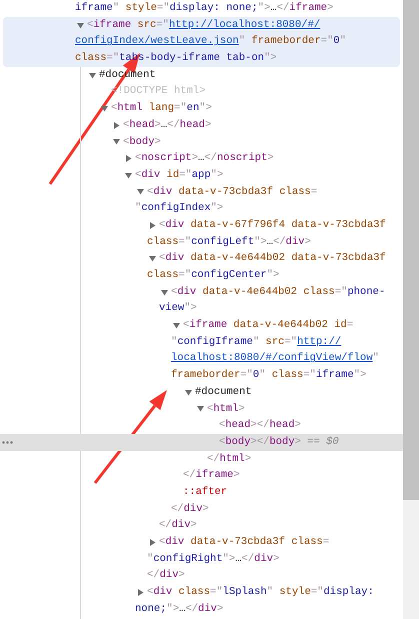  I want to click on code-line: <head></head>, so click(260, 426).